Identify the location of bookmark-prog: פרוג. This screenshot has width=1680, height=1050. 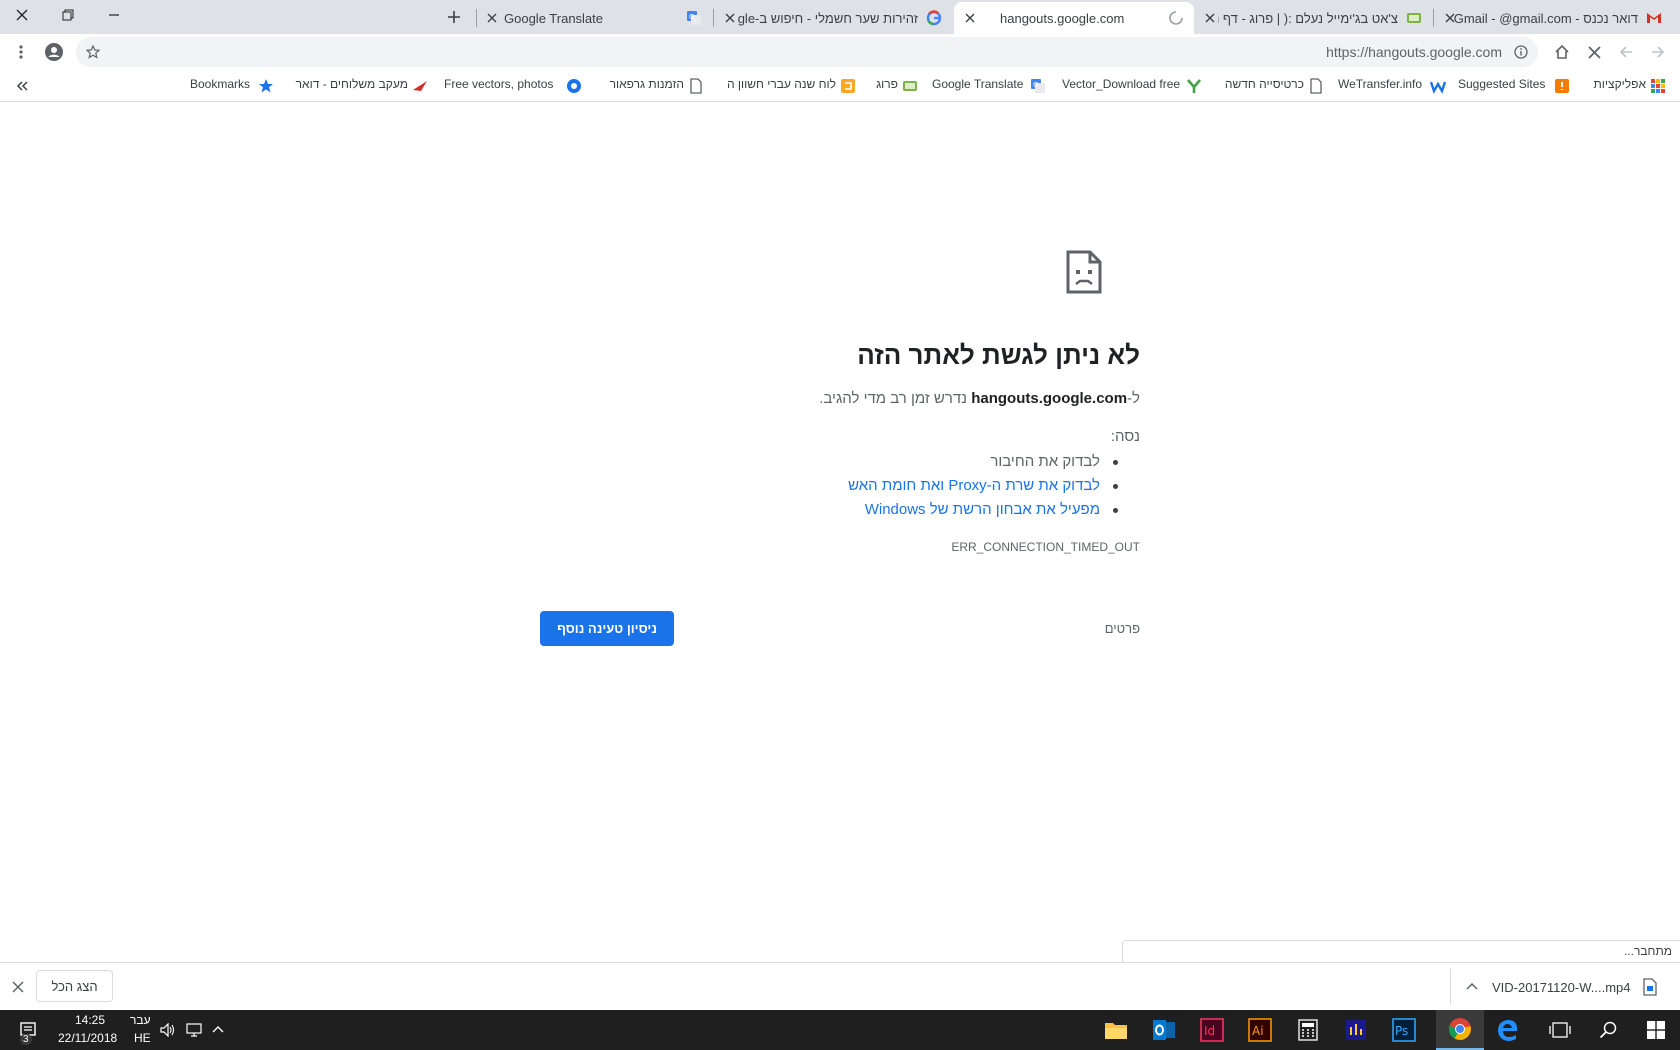
(882, 86).